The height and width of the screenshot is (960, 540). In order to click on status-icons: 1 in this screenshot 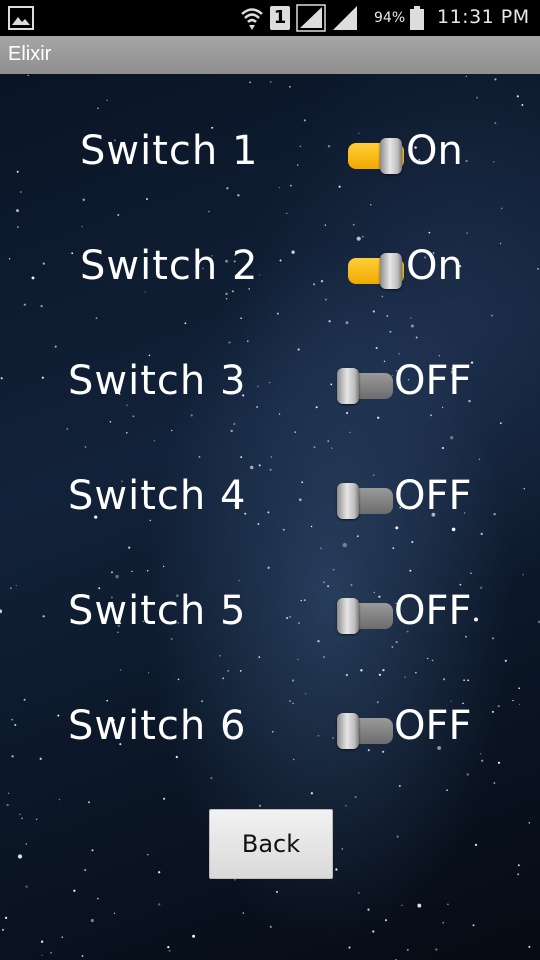, I will do `click(299, 18)`.